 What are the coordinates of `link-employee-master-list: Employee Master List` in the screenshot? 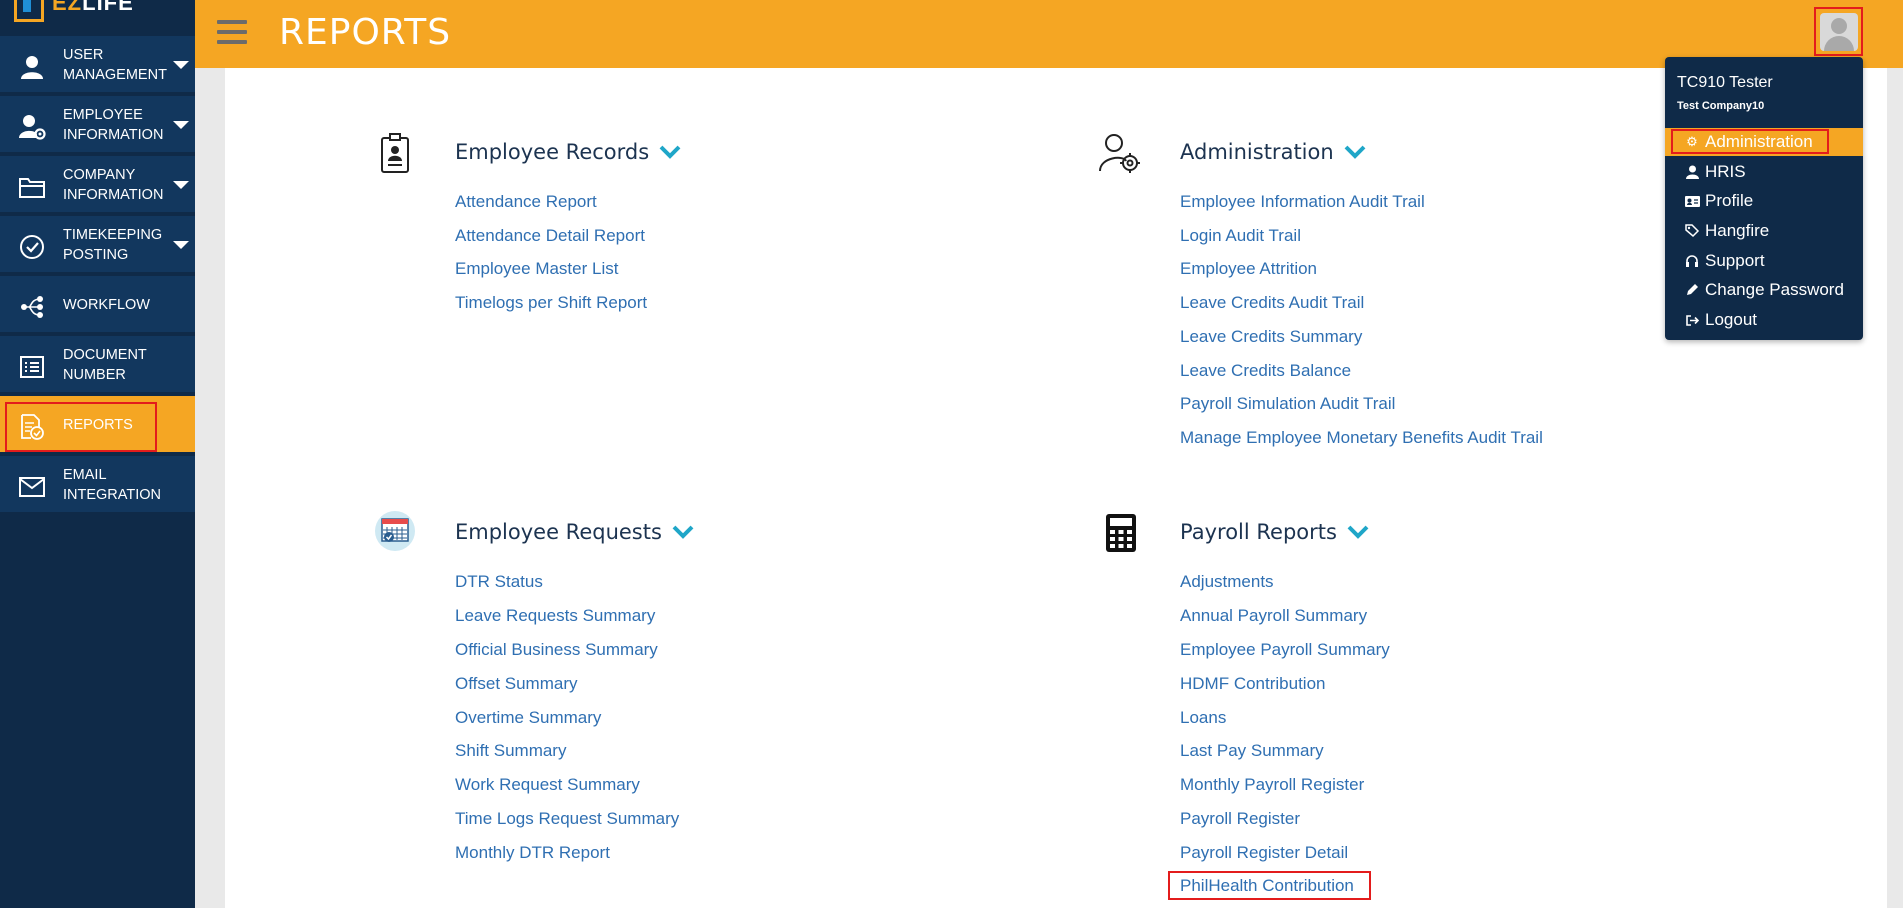 It's located at (536, 269).